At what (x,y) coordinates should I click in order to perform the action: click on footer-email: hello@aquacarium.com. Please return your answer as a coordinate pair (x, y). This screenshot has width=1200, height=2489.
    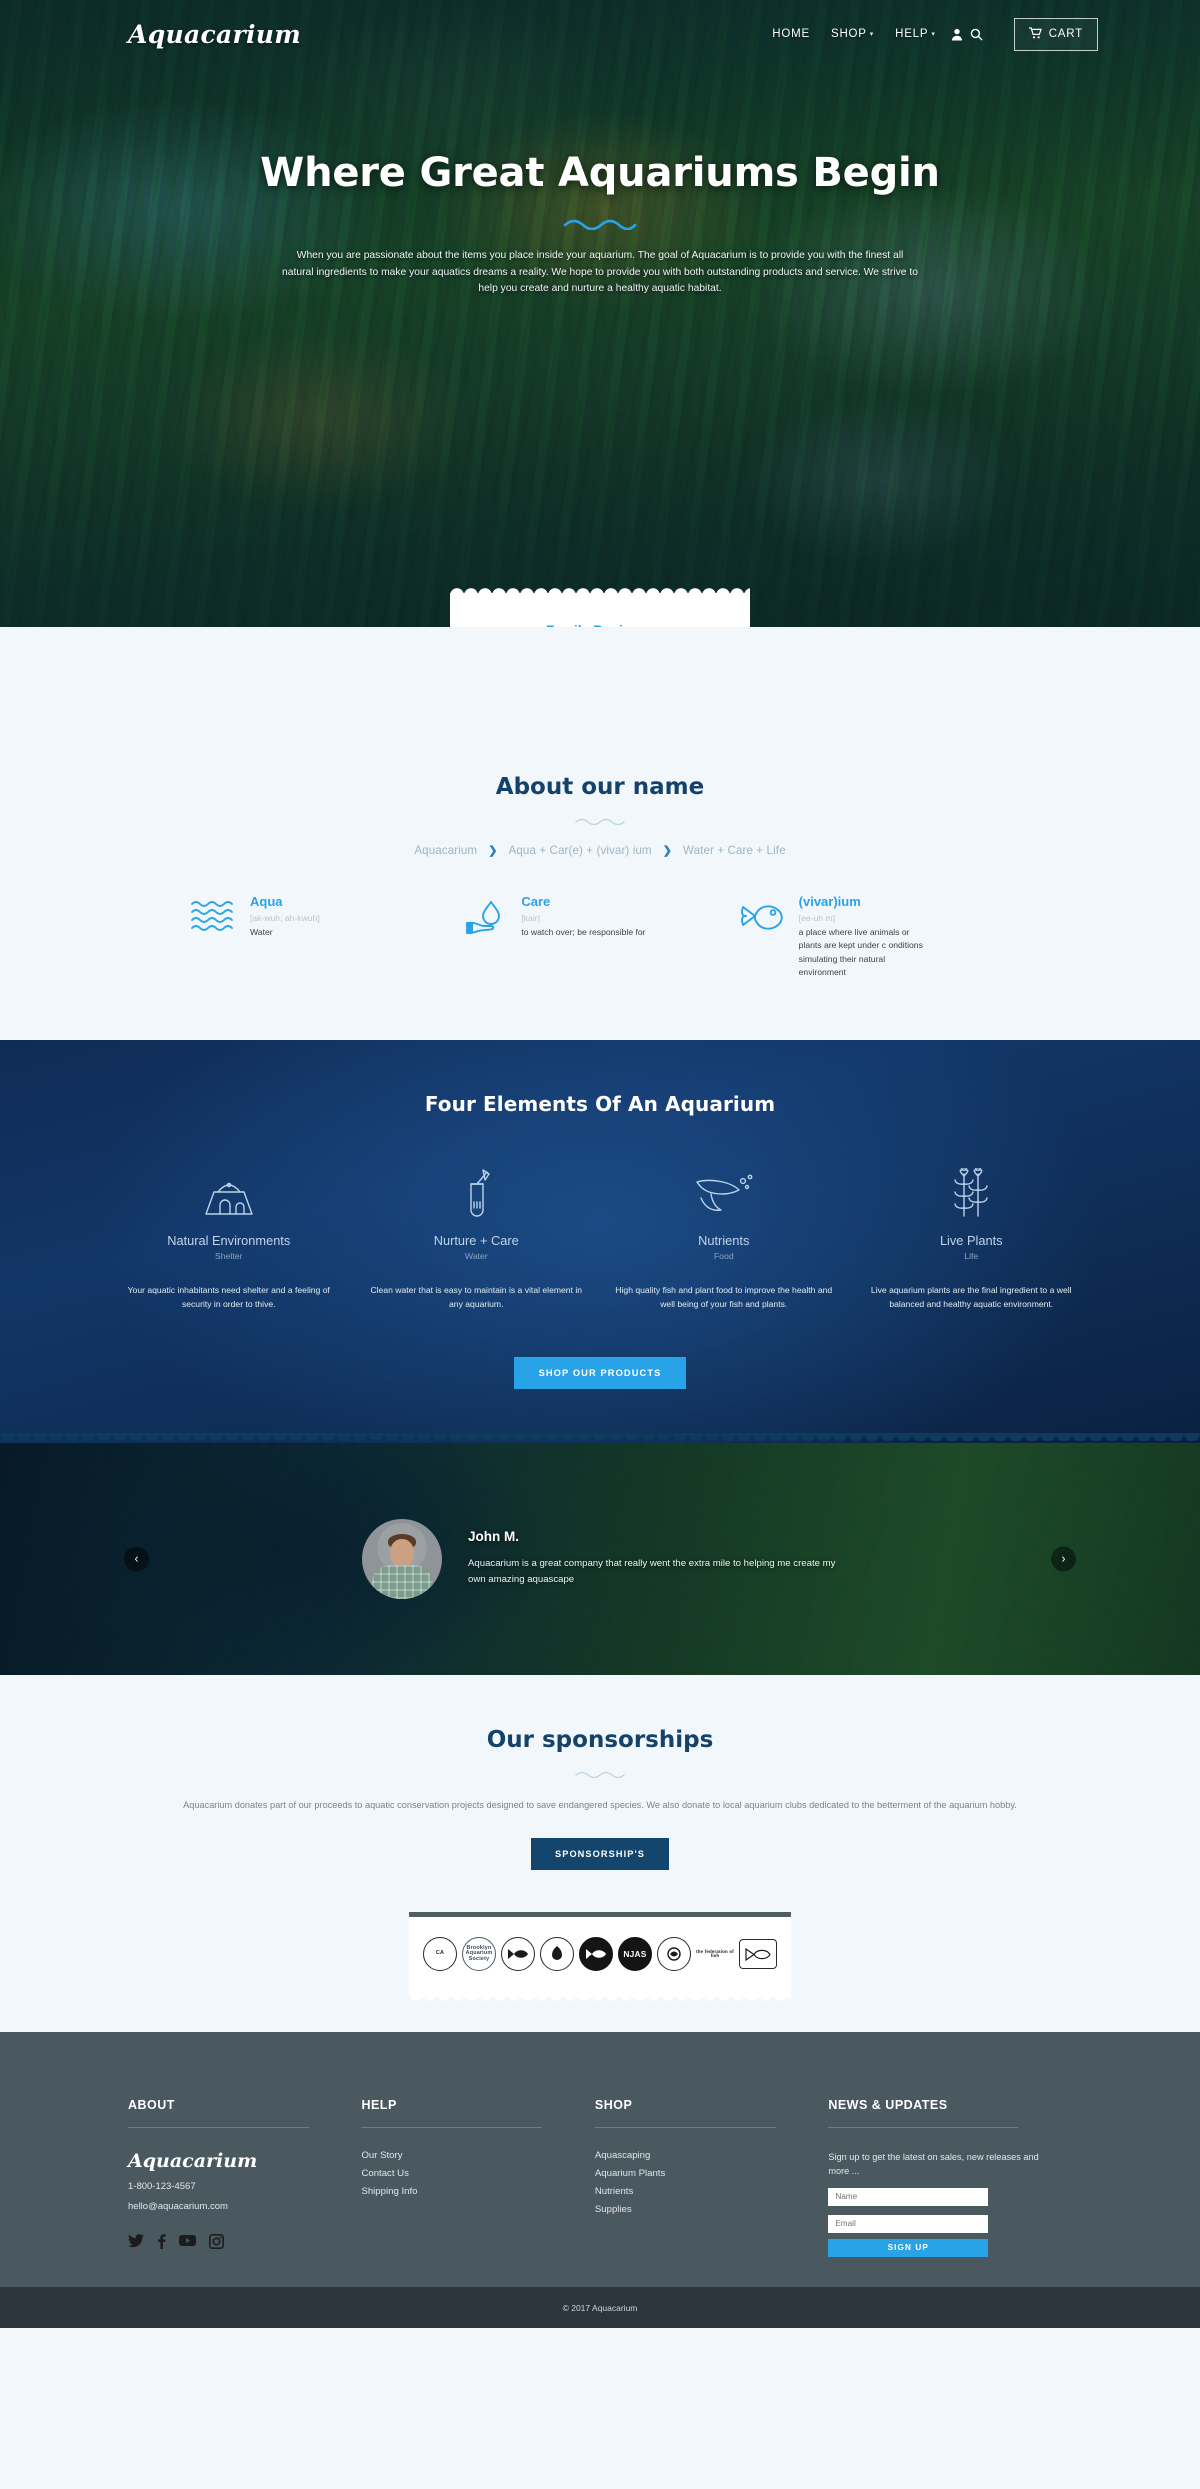
    Looking at the image, I should click on (230, 2206).